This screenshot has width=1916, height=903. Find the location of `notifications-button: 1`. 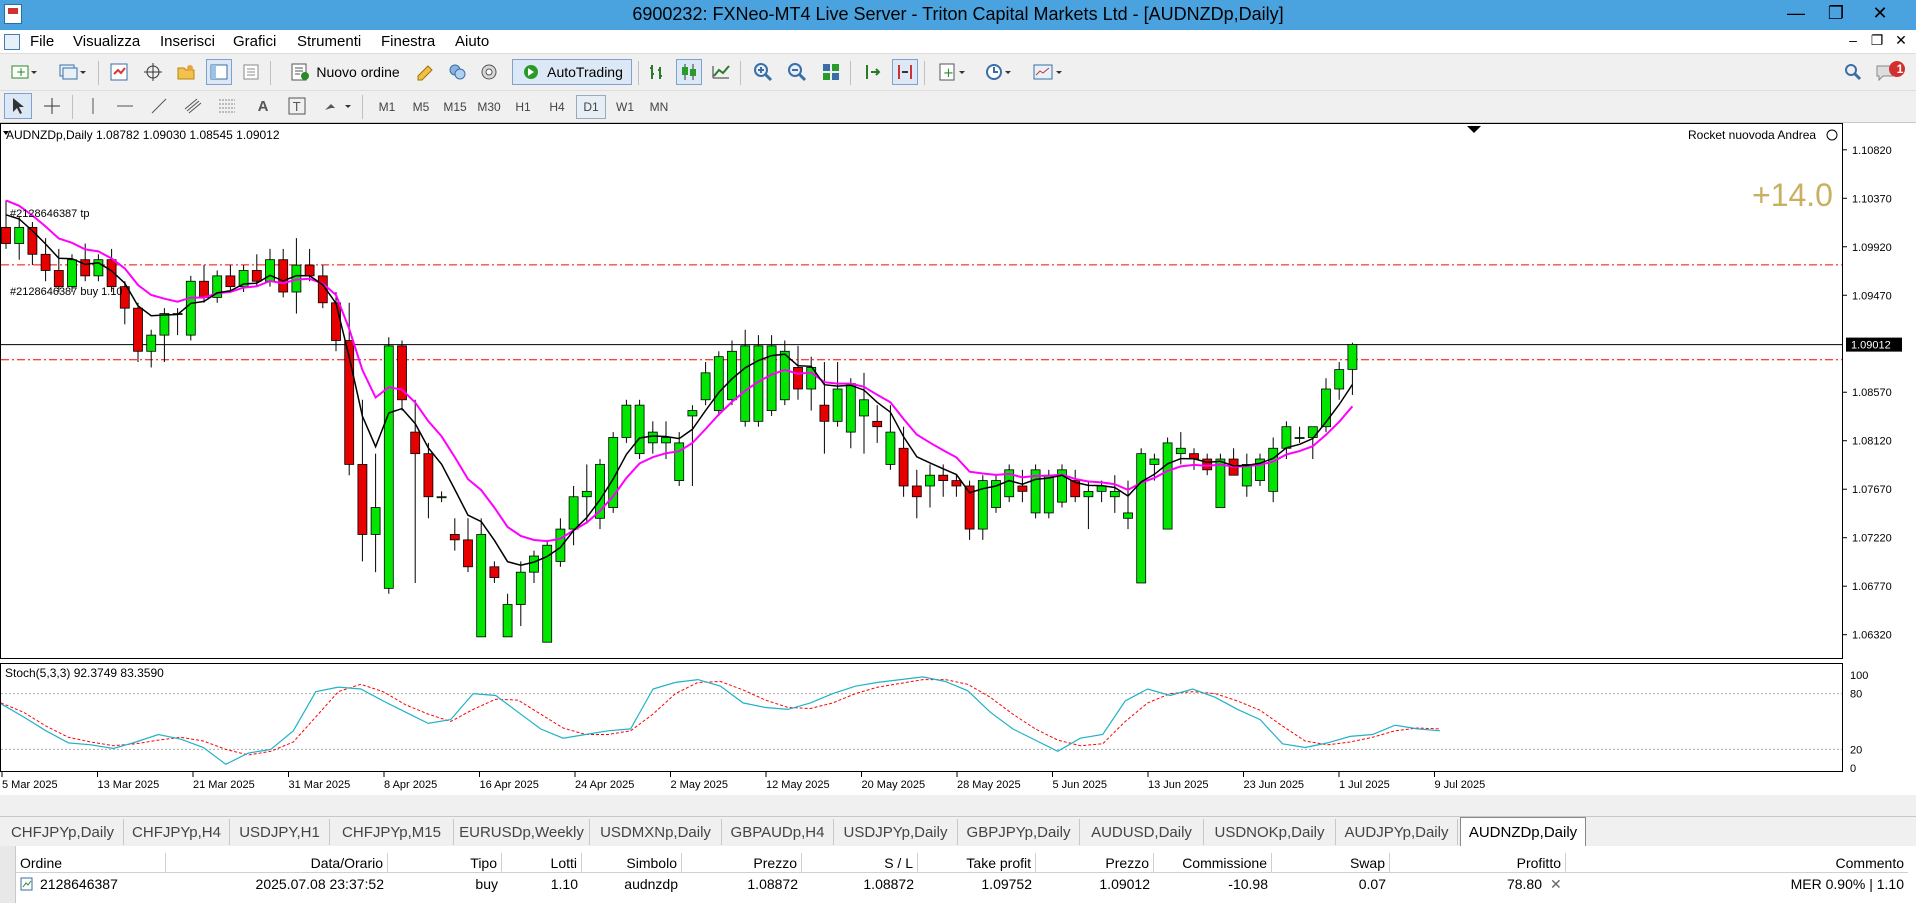

notifications-button: 1 is located at coordinates (1891, 72).